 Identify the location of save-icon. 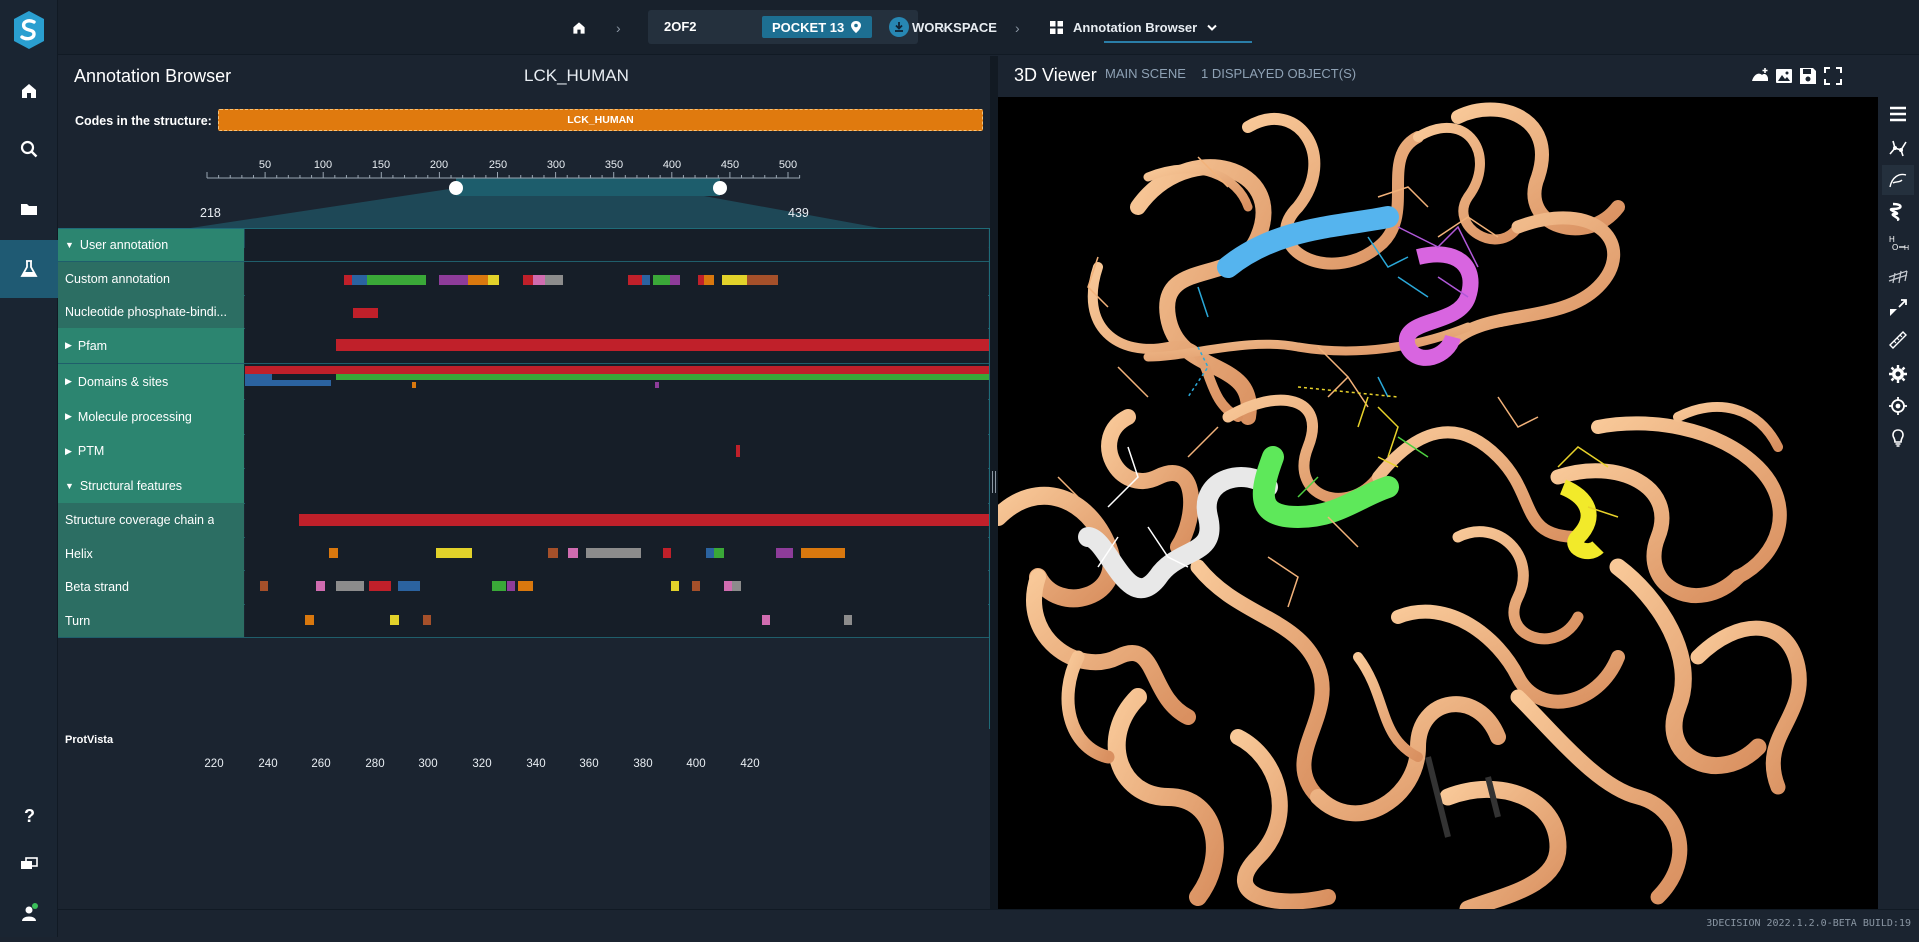
(1808, 76).